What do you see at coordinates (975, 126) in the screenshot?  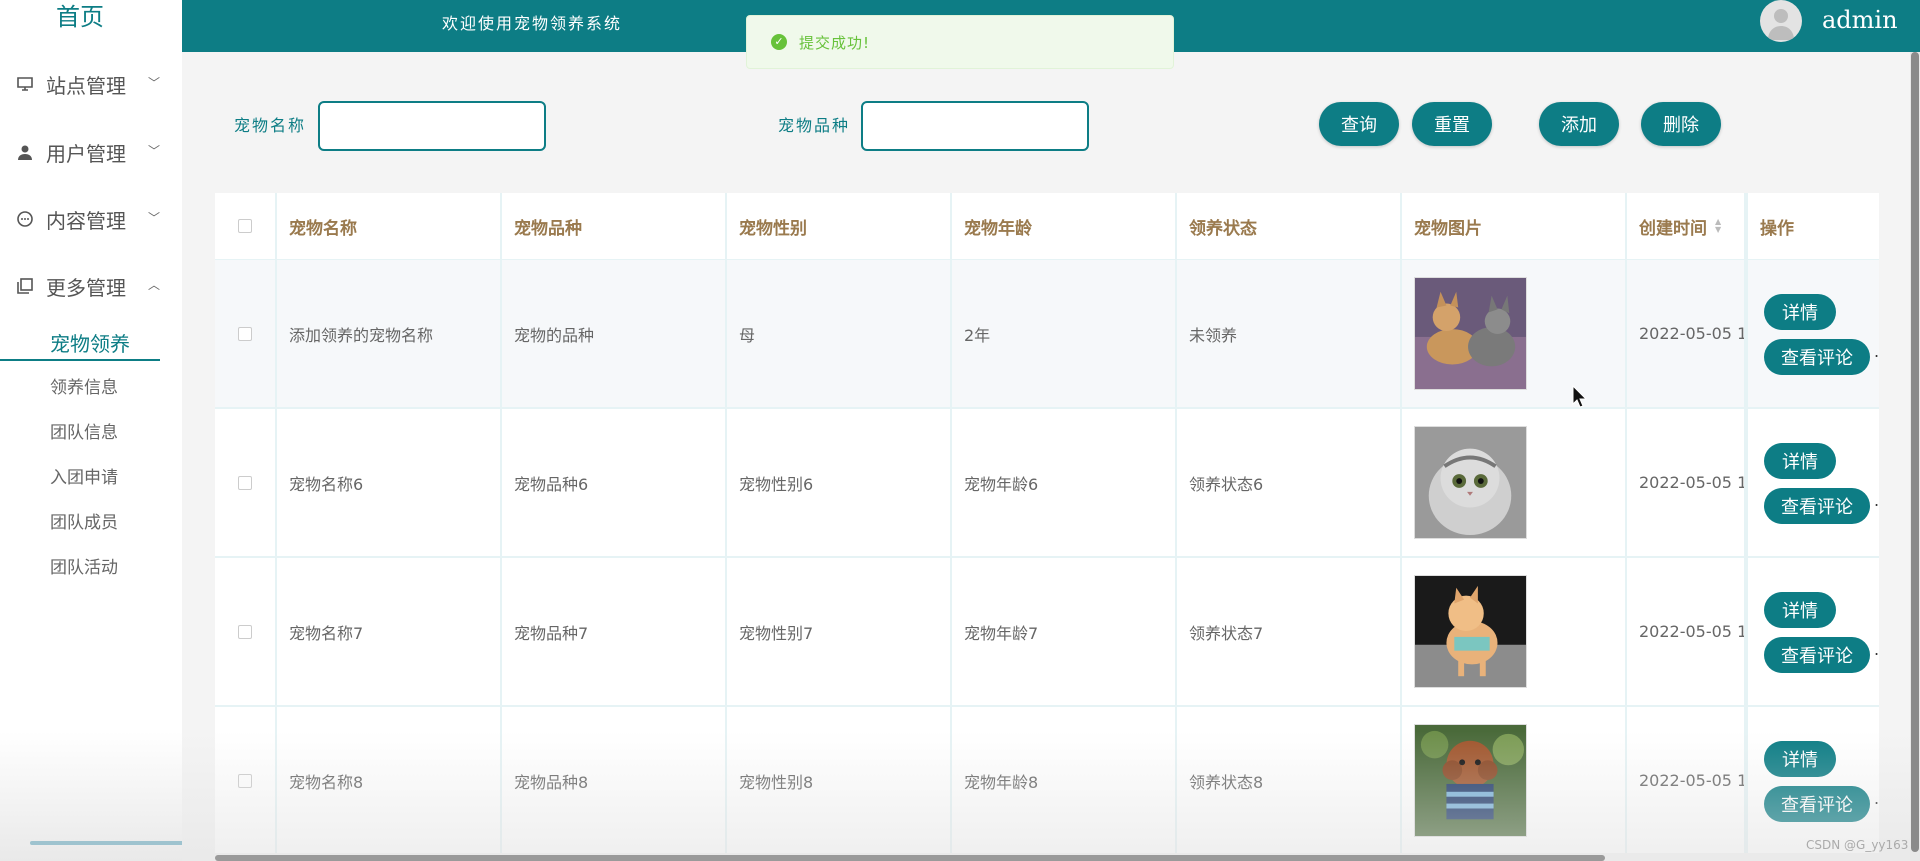 I see `pet-breed-input` at bounding box center [975, 126].